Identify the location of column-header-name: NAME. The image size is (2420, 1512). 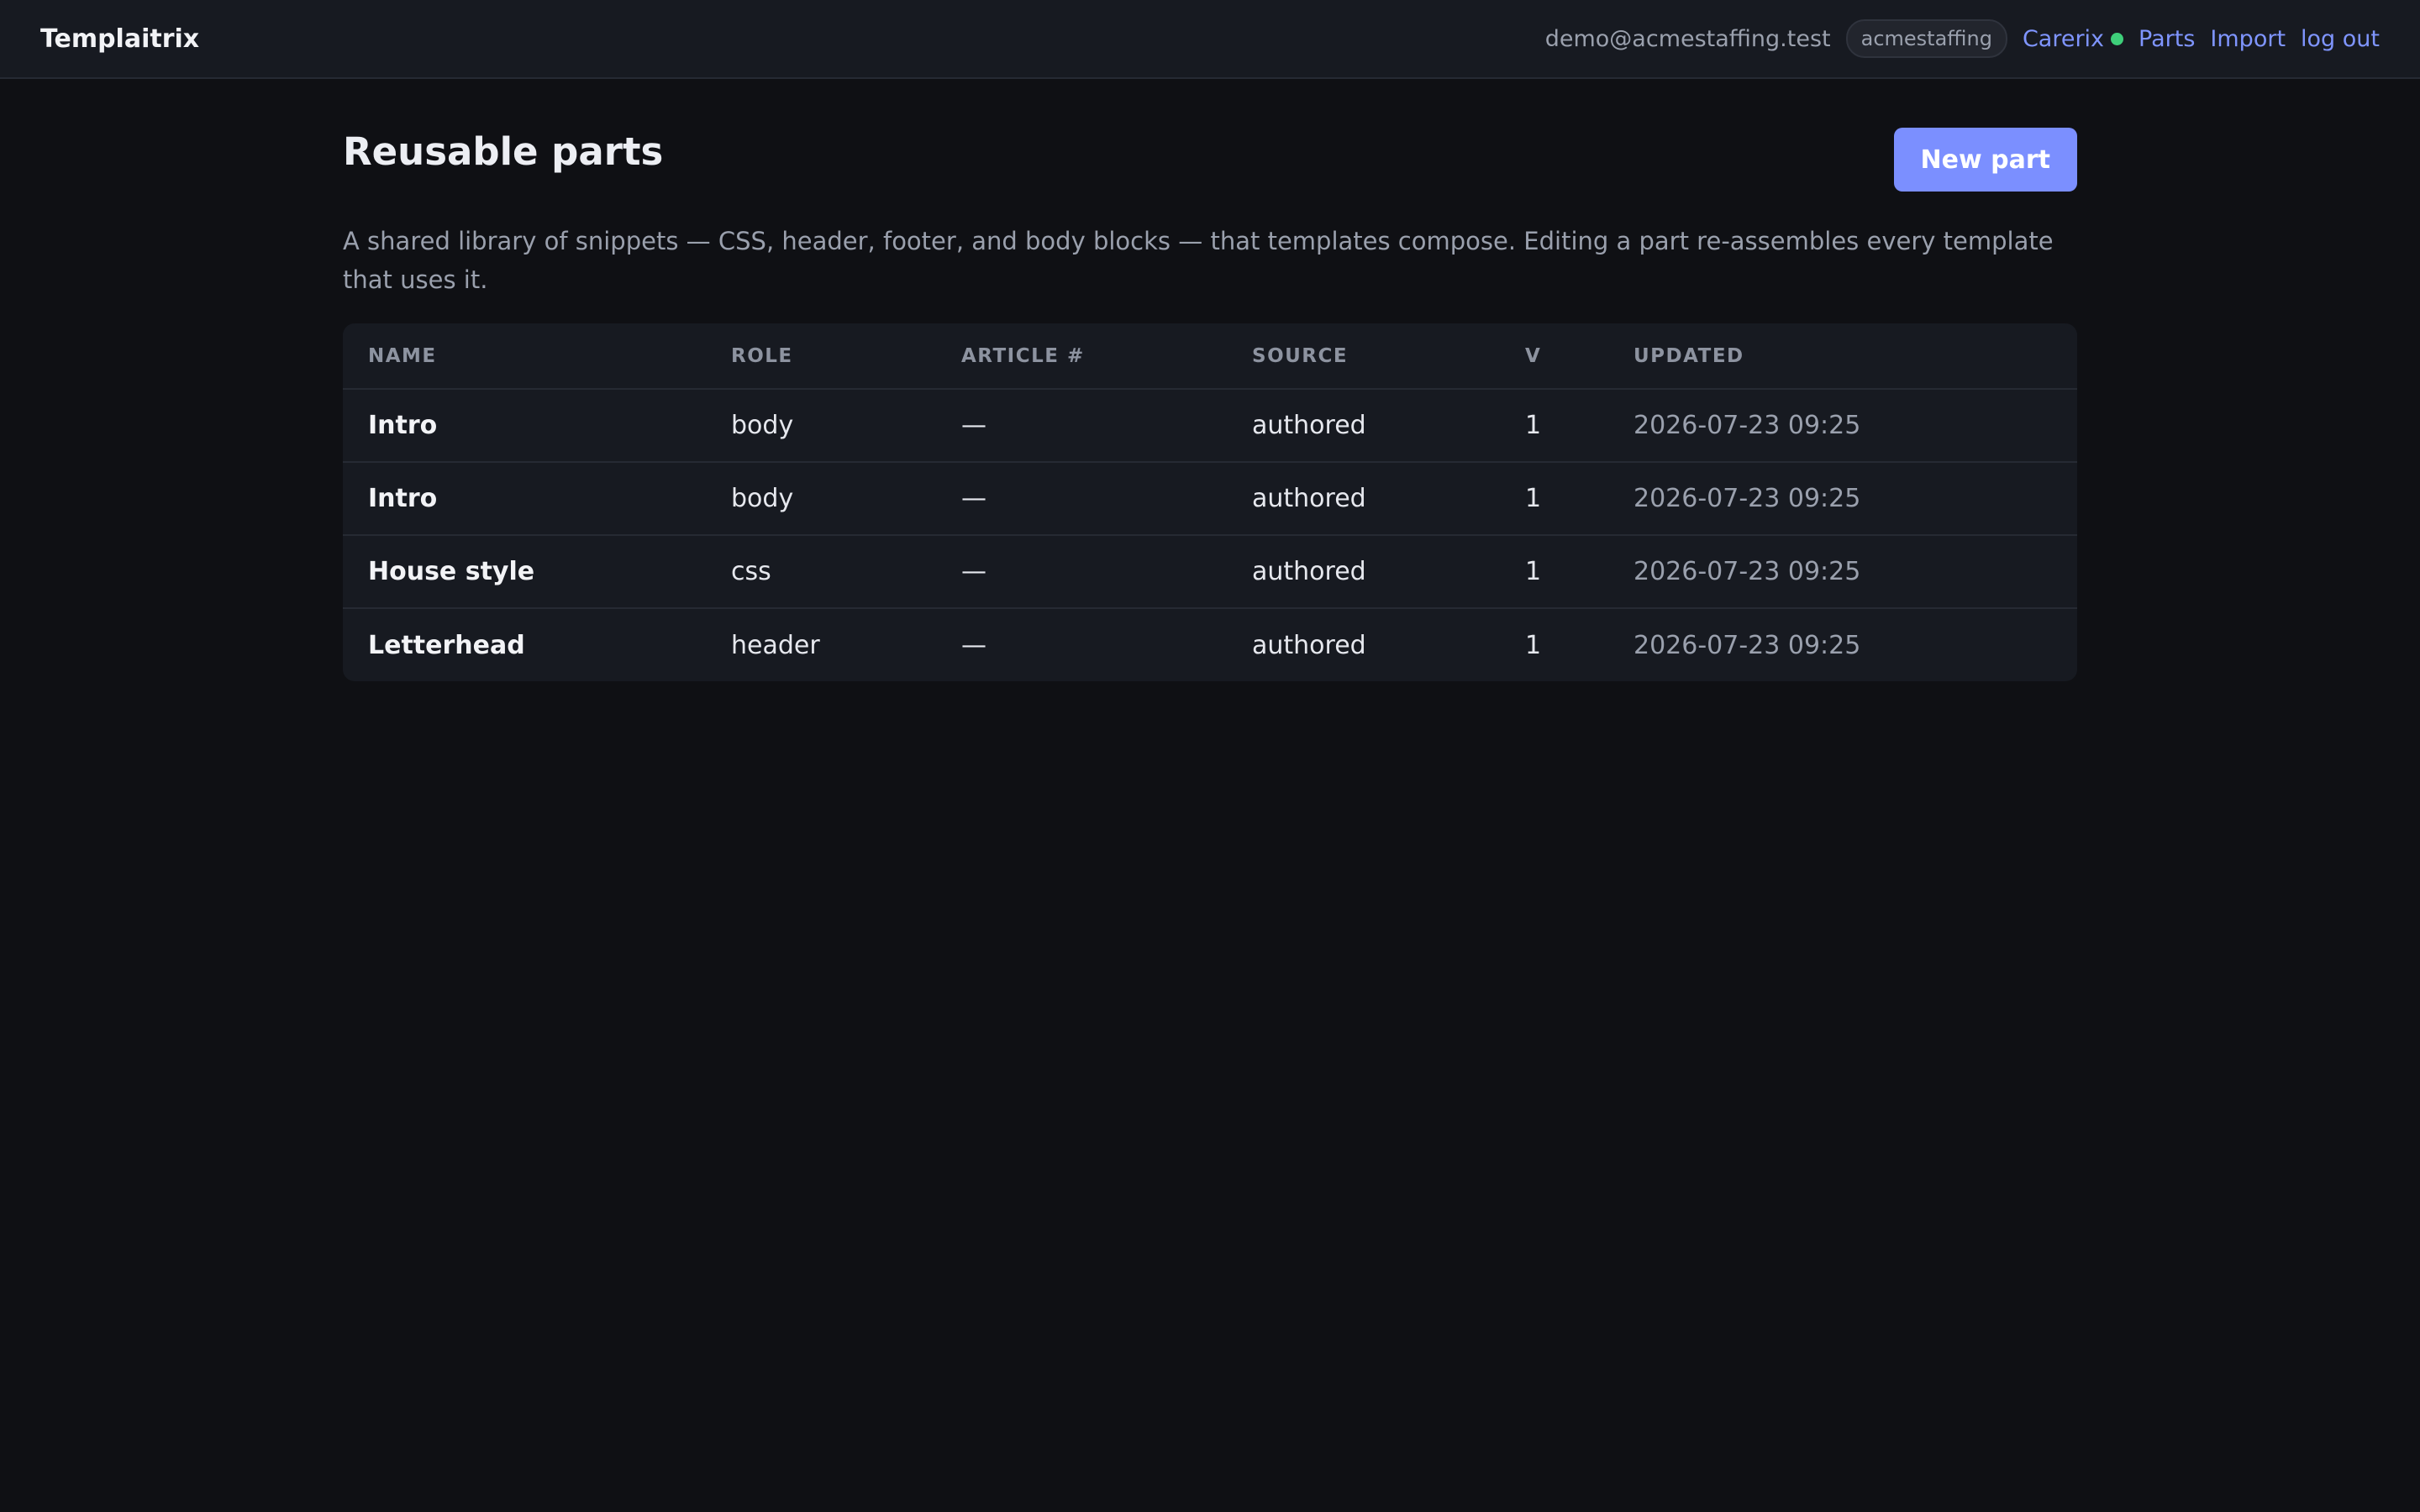
(524, 356).